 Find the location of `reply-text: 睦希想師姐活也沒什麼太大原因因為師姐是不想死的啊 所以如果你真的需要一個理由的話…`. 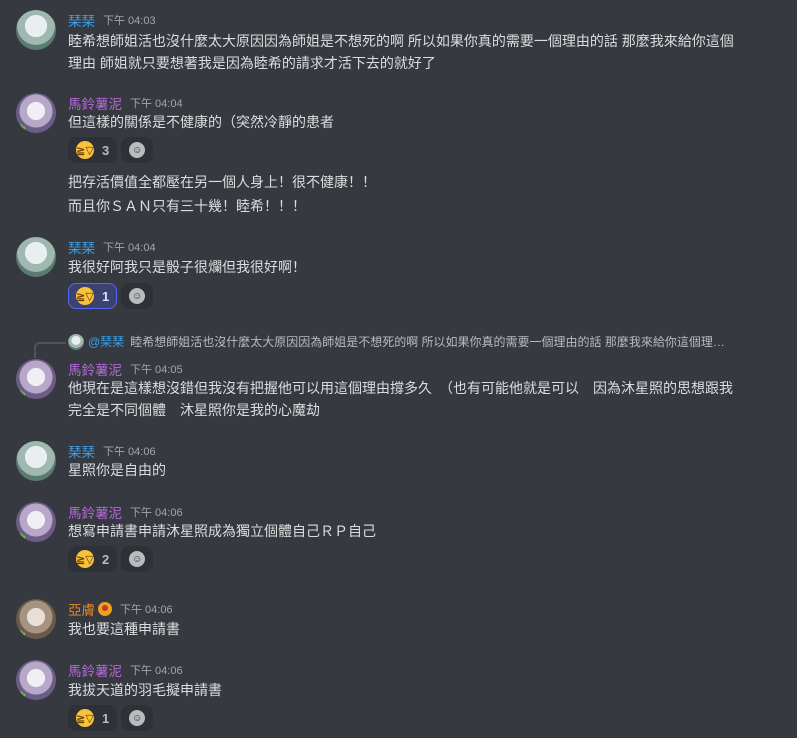

reply-text: 睦希想師姐活也沒什麼太大原因因為師姐是不想死的啊 所以如果你真的需要一個理由的話… is located at coordinates (427, 341).